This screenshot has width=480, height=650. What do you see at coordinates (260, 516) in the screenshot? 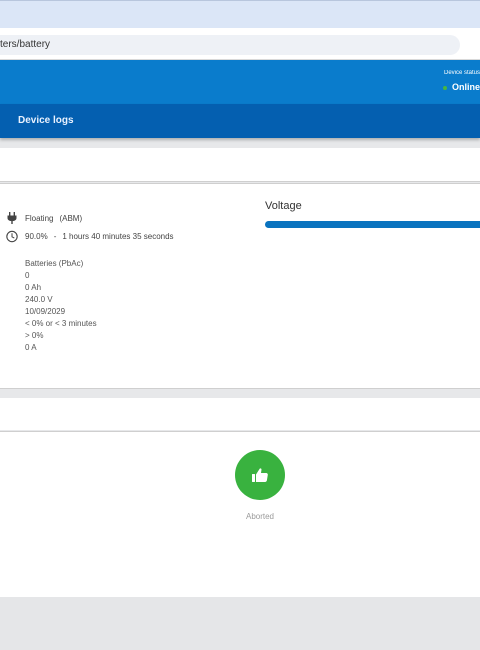
I see `test-status: Aborted` at bounding box center [260, 516].